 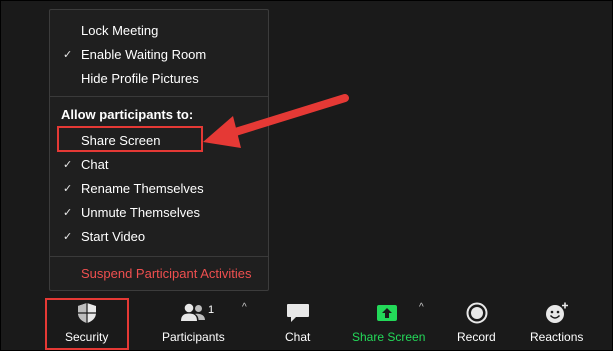 I want to click on menu-item-enable-waiting-room: ✓ Enable Waiting Room, so click(x=159, y=54).